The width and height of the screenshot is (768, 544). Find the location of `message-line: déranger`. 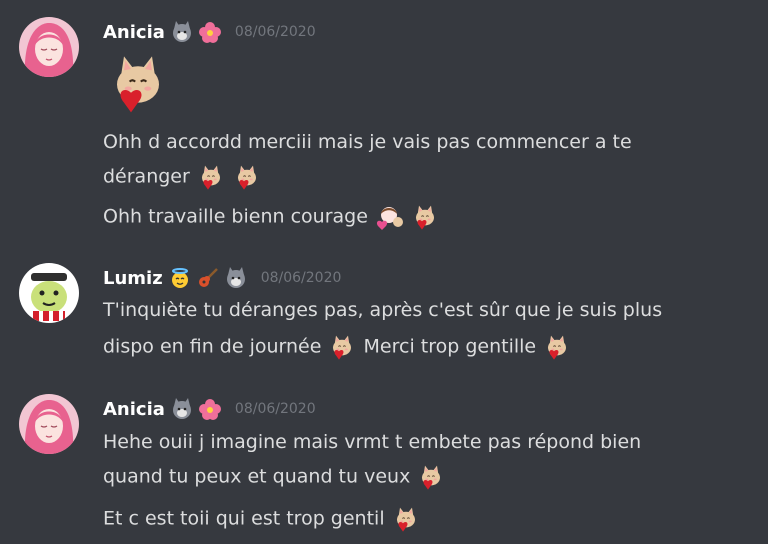

message-line: déranger is located at coordinates (182, 177).